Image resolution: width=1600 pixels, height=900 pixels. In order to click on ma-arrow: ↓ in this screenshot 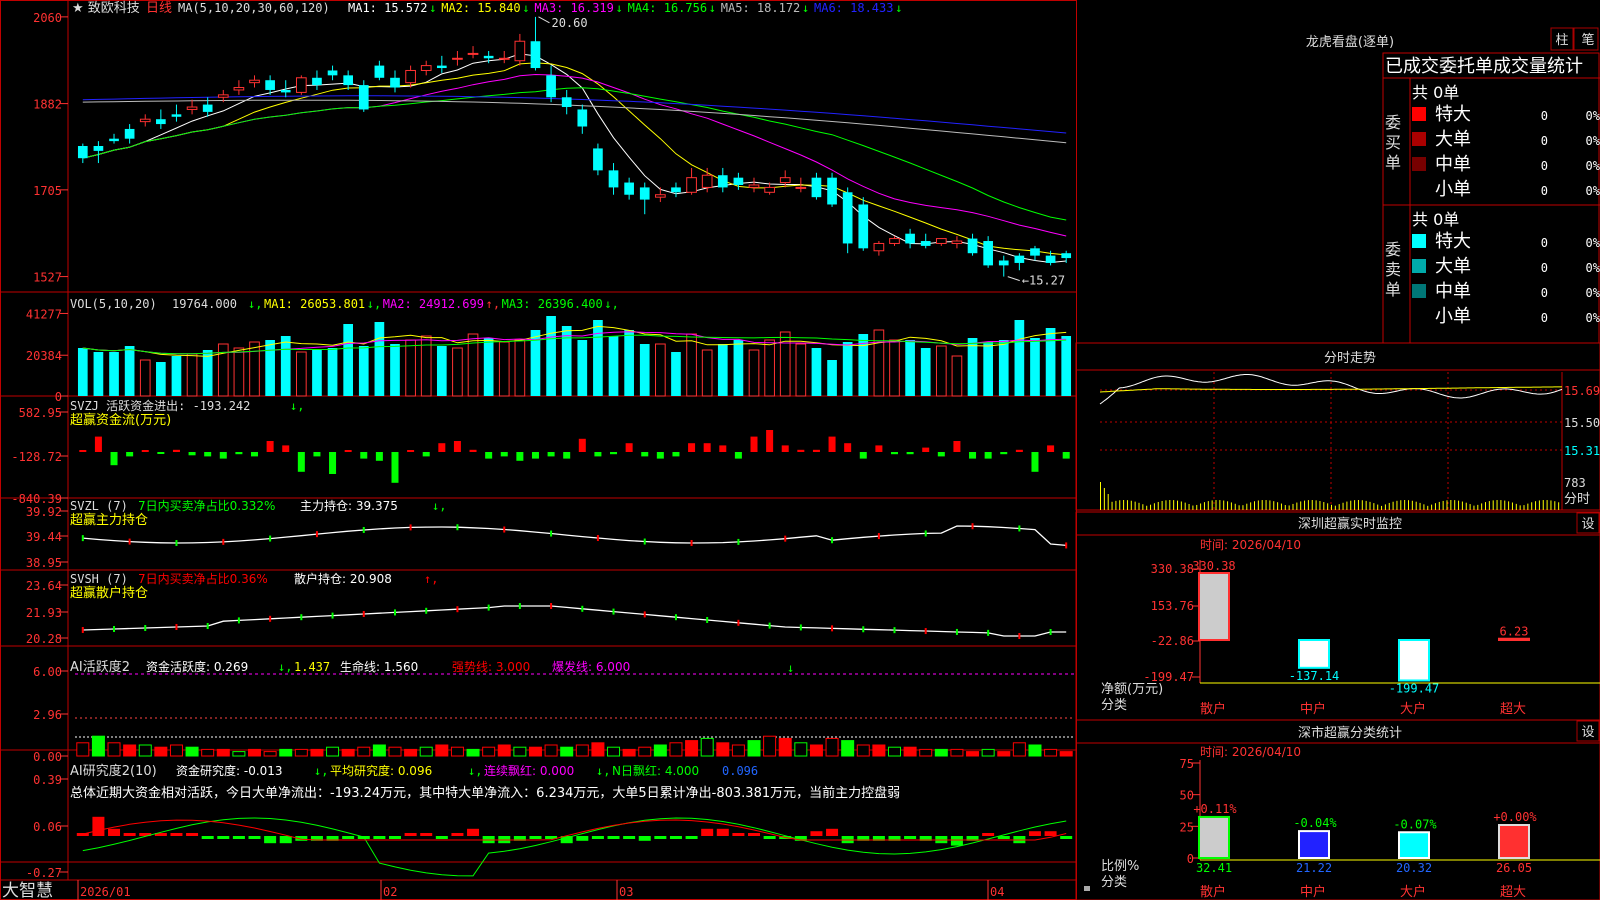, I will do `click(898, 8)`.